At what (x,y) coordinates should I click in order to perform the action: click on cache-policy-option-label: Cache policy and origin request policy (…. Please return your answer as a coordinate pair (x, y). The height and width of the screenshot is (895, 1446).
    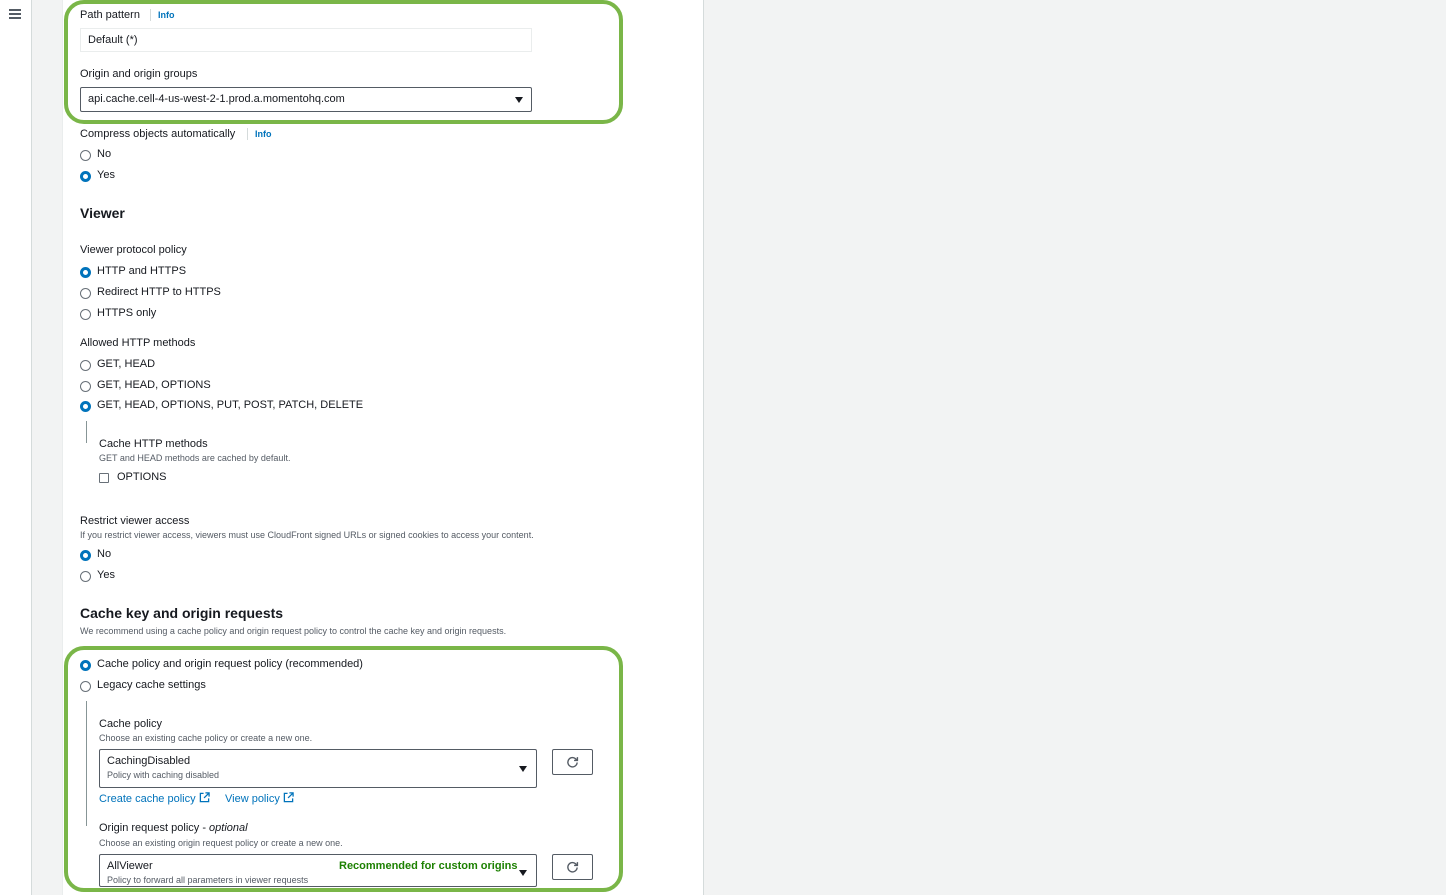
    Looking at the image, I should click on (230, 664).